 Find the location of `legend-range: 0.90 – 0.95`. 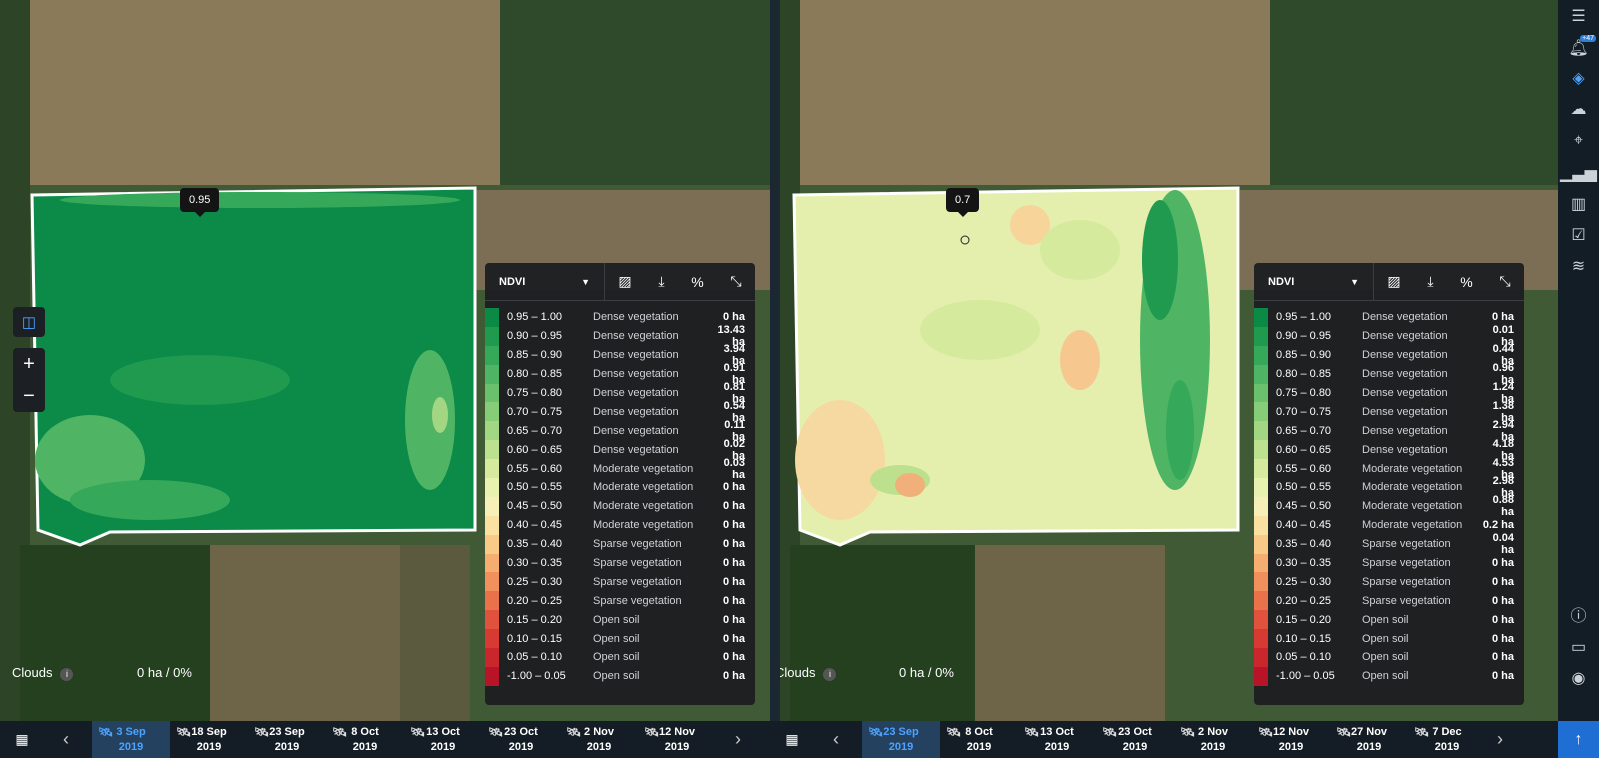

legend-range: 0.90 – 0.95 is located at coordinates (535, 336).